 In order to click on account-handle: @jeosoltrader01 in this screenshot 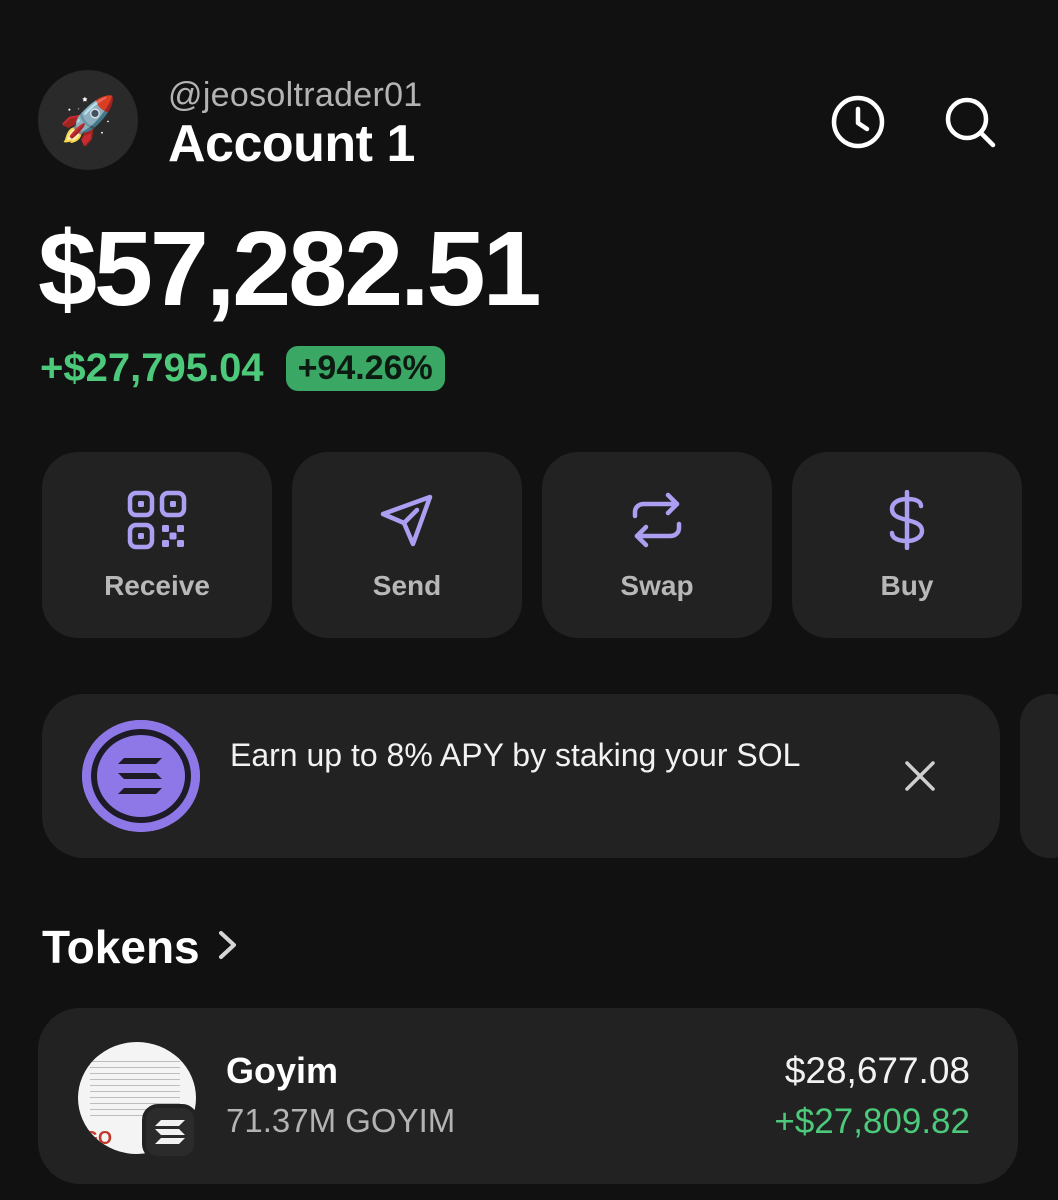, I will do `click(295, 95)`.